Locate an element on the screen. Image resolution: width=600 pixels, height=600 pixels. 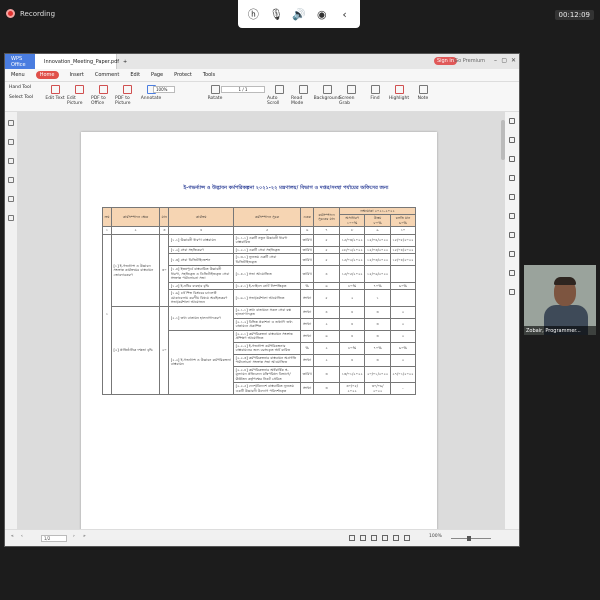
signature-icon is located at coordinates (10, 180).